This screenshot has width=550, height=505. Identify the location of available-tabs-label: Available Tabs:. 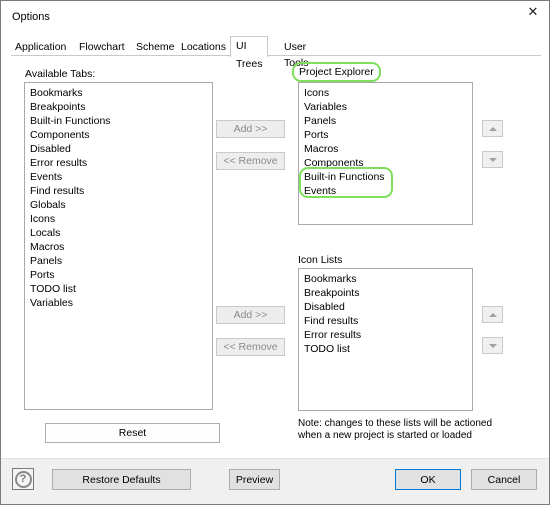
(60, 74).